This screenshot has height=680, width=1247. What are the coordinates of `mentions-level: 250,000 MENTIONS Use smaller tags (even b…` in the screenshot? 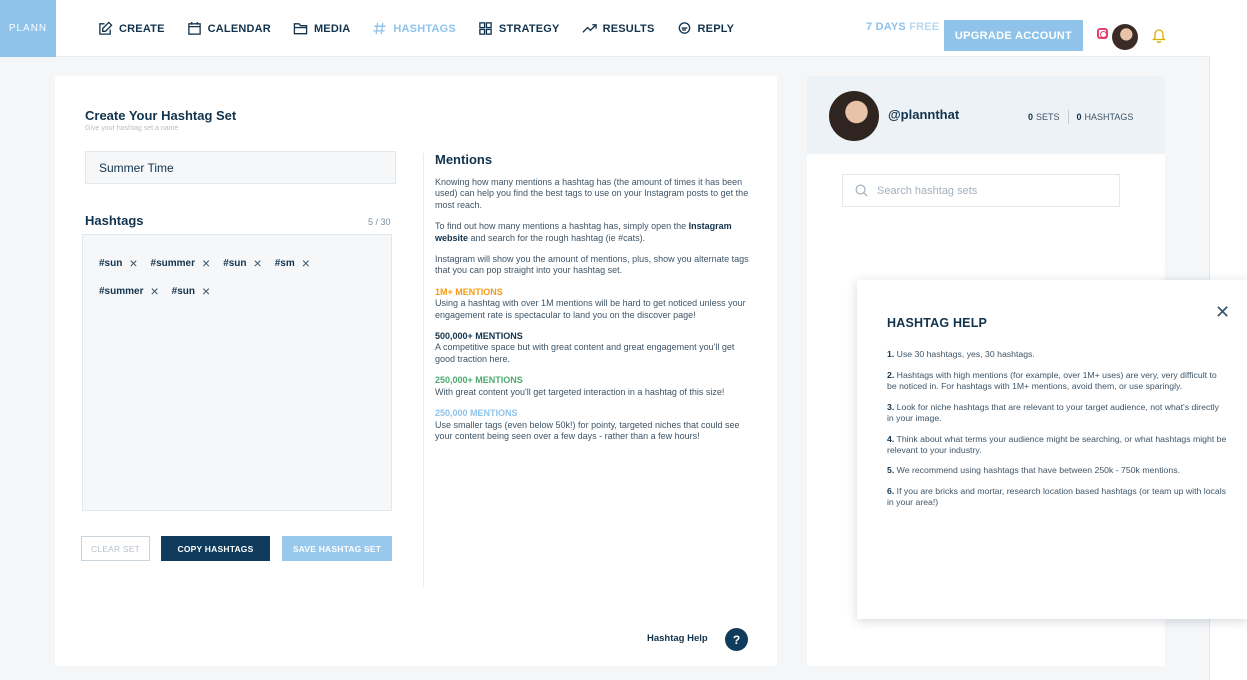 It's located at (592, 425).